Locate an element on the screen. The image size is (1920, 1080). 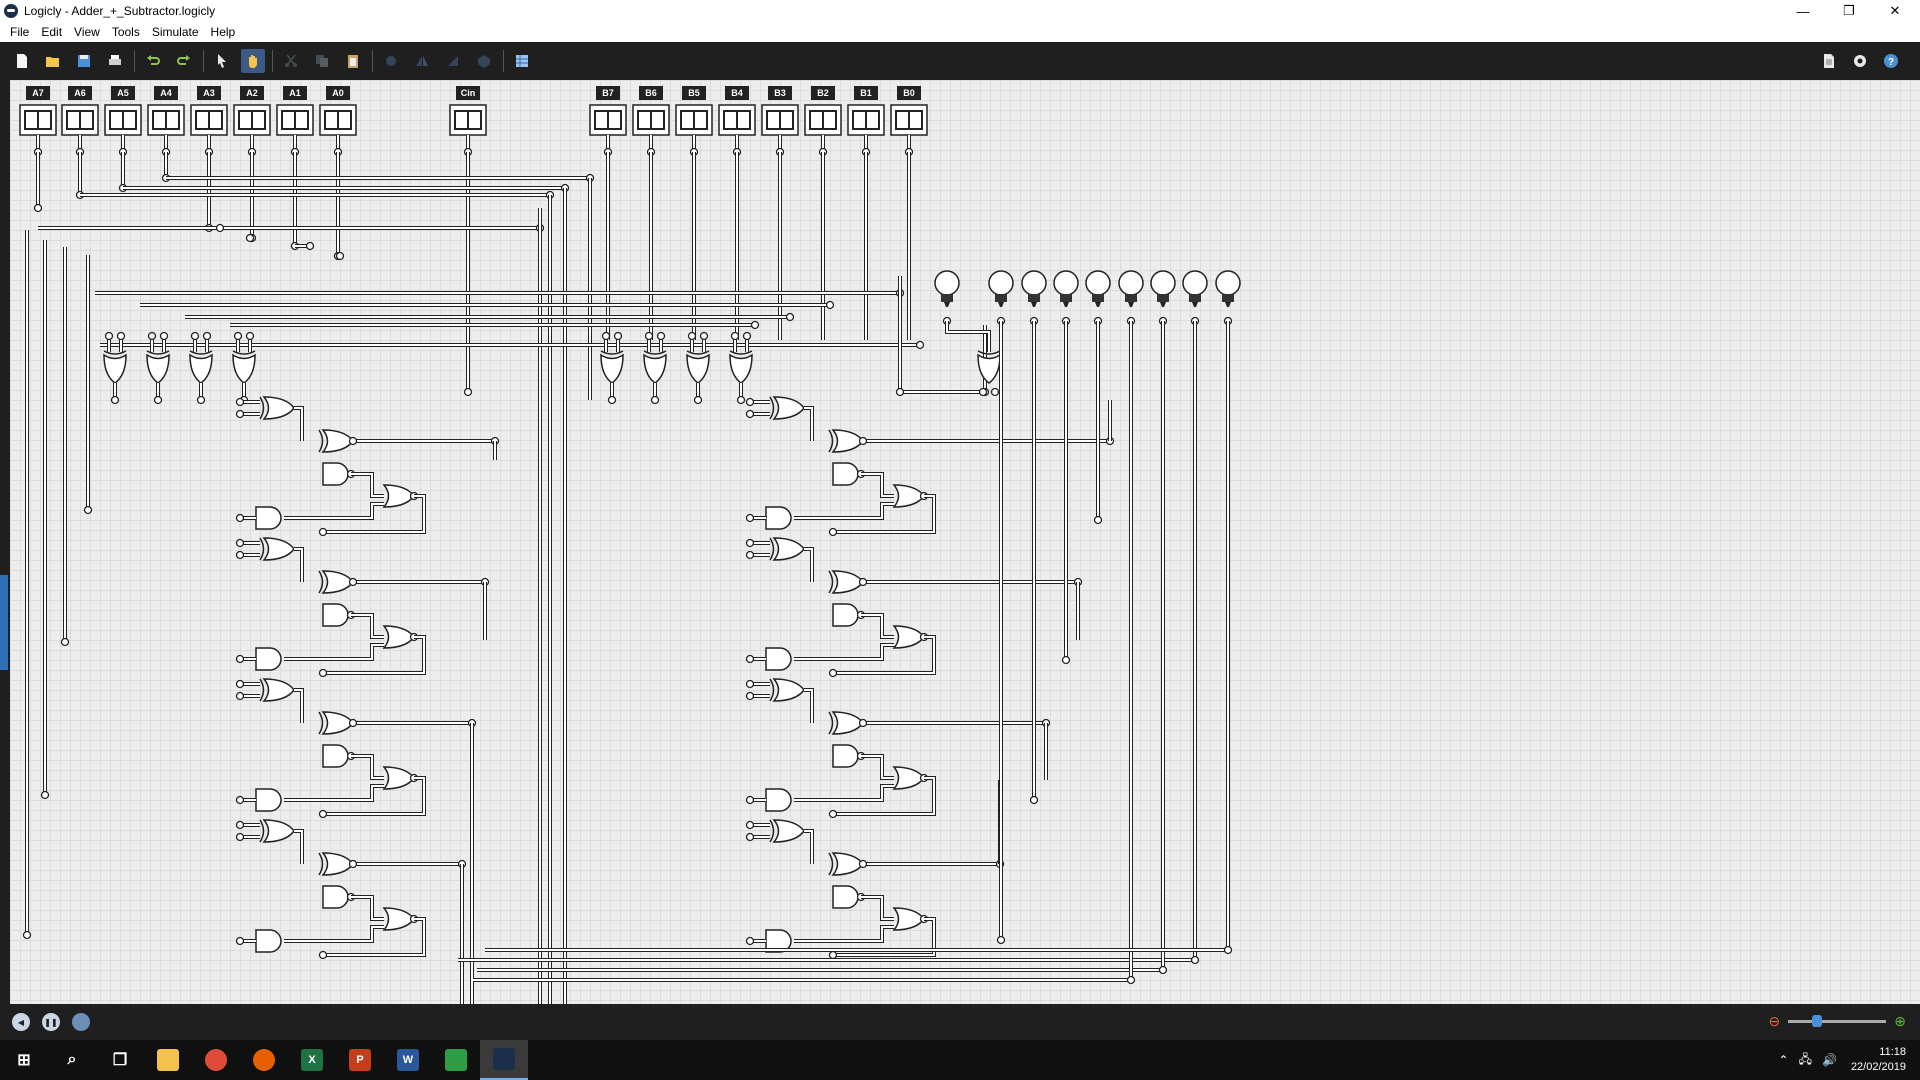
input-label-text-a1: A1 is located at coordinates (295, 93).